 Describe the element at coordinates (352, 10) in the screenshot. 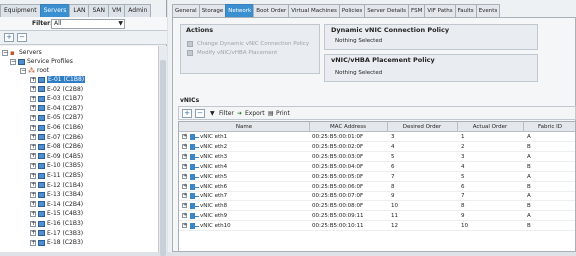

I see `tab-policies: Policies` at that location.